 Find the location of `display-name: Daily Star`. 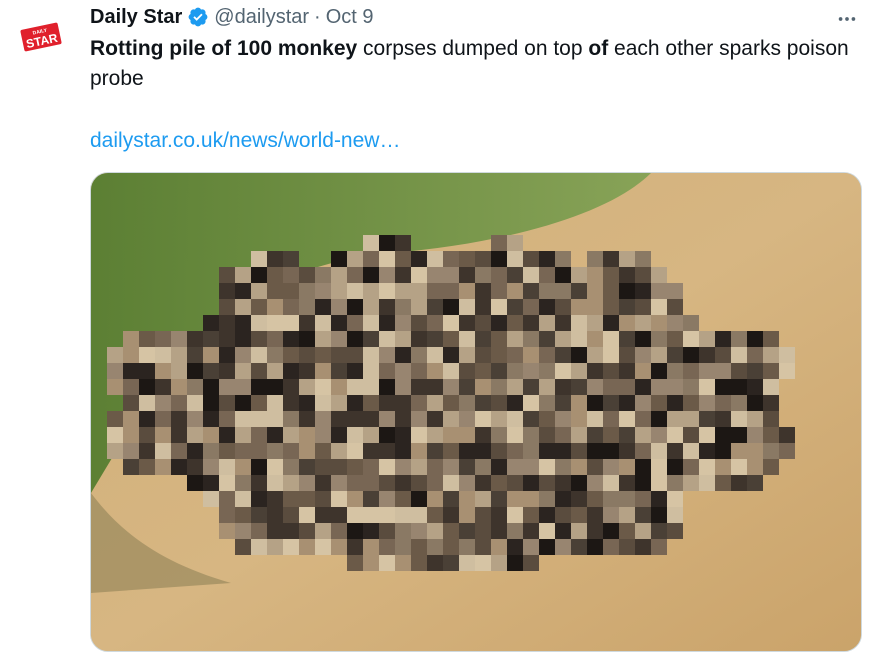

display-name: Daily Star is located at coordinates (136, 17).